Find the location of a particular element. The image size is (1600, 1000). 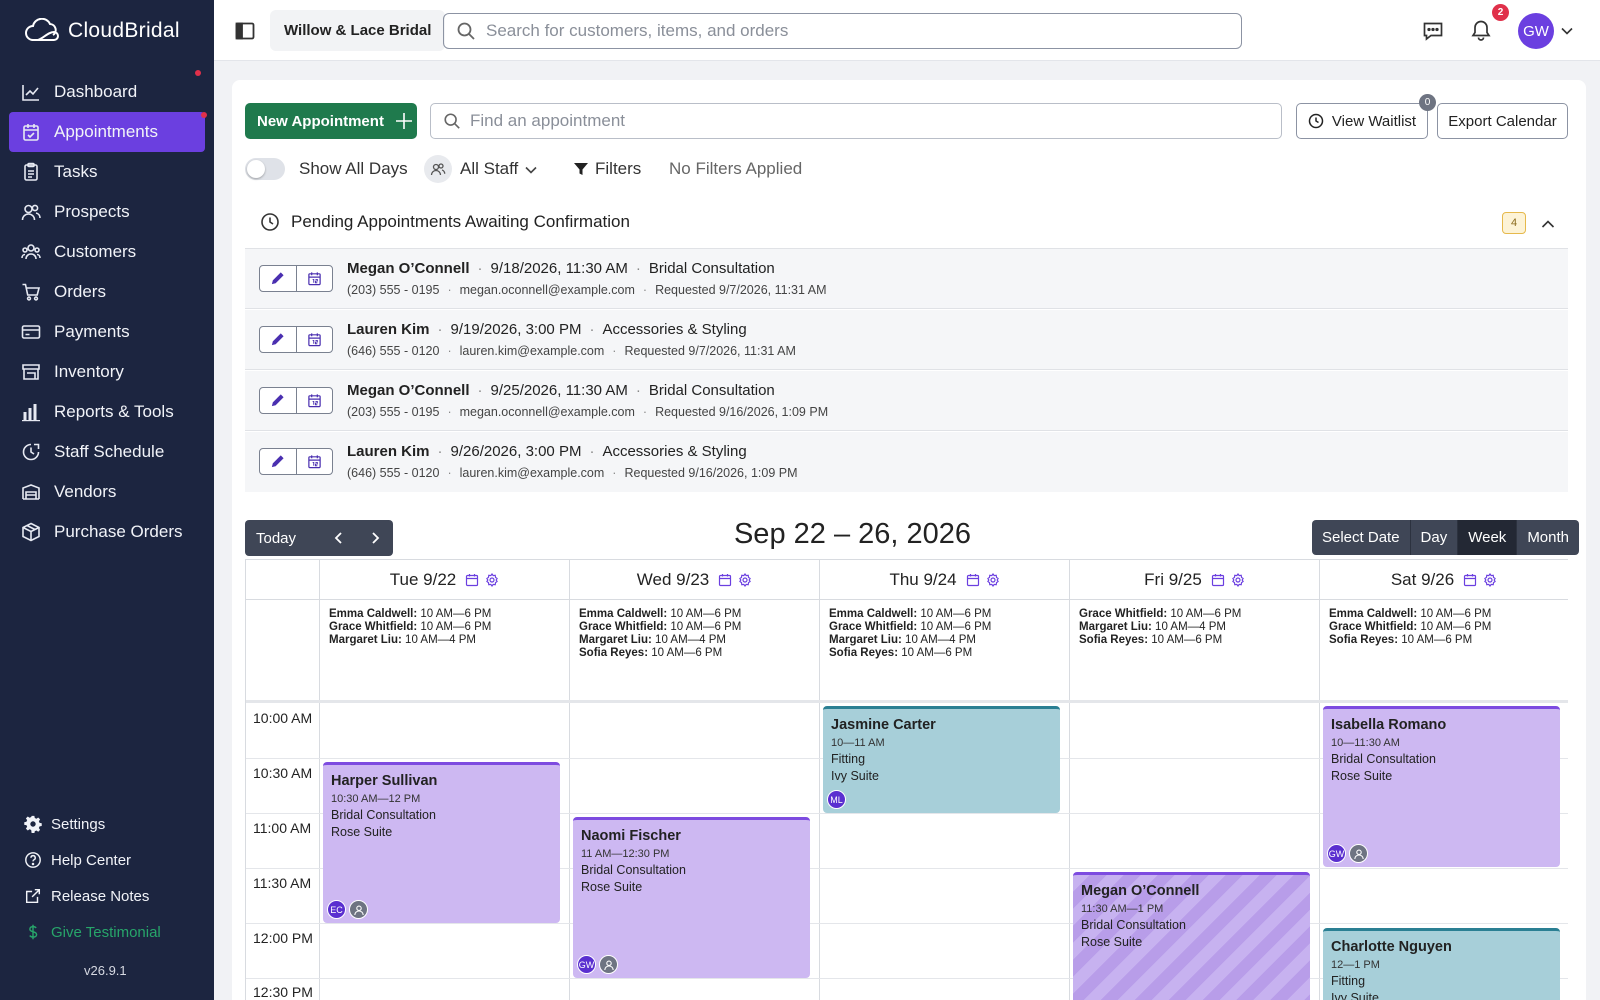

global-search-input: Search for customers, items, and orders is located at coordinates (842, 31).